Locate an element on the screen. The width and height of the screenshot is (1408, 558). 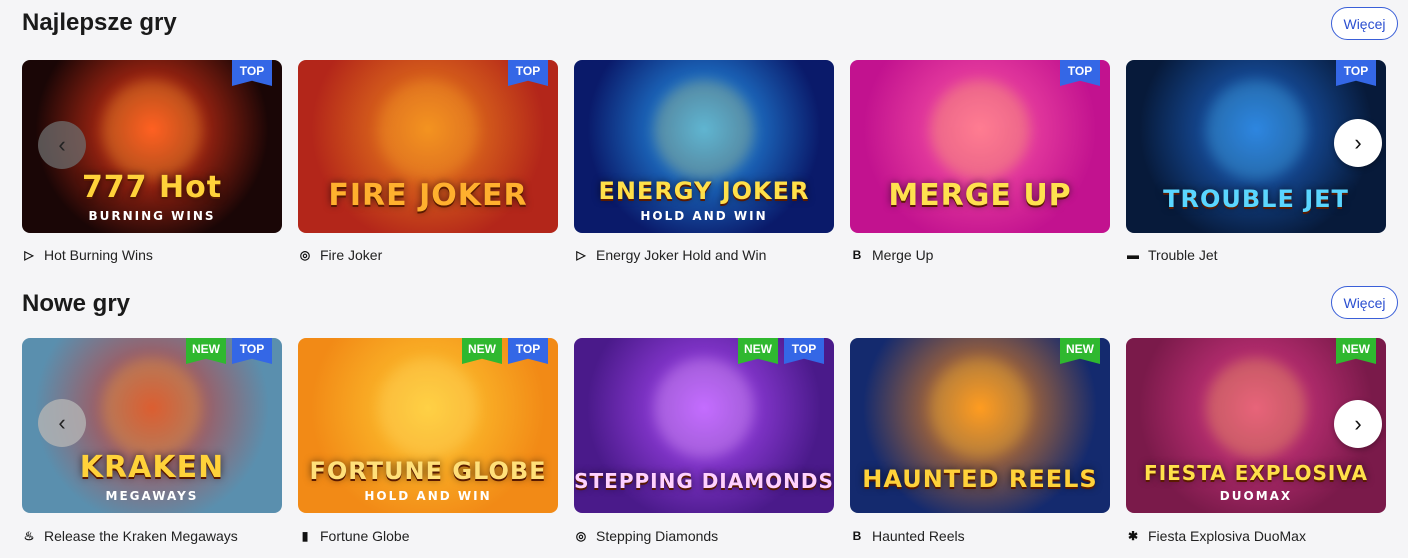
tree-icon: ✱ is located at coordinates (1133, 536).